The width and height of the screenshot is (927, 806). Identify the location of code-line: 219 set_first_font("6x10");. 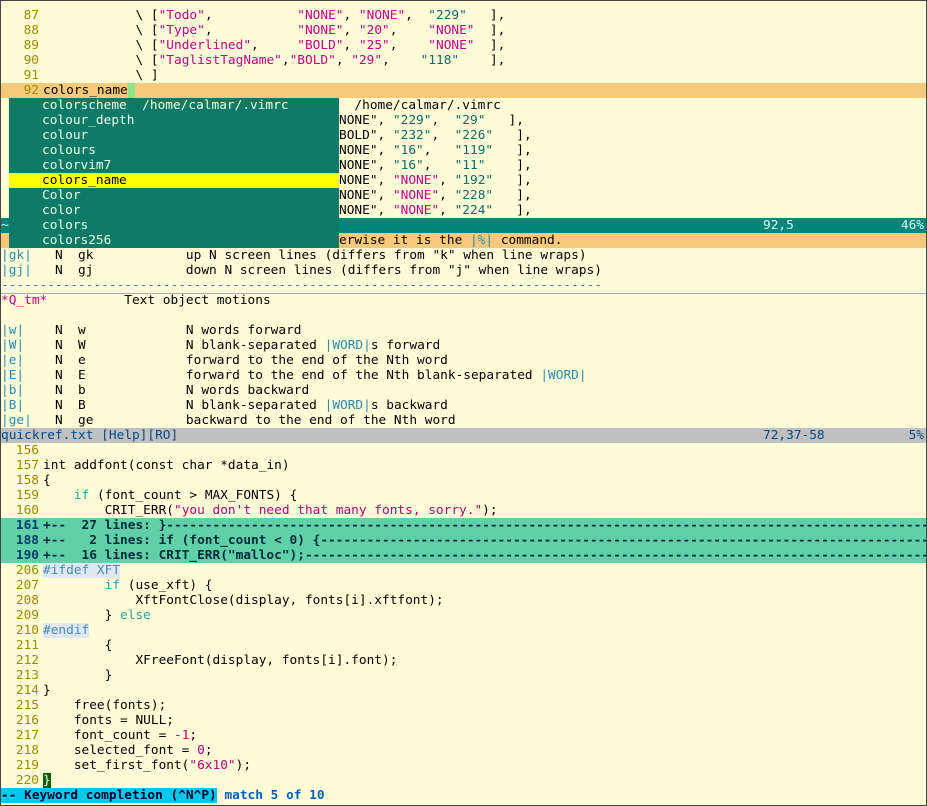
(463, 765).